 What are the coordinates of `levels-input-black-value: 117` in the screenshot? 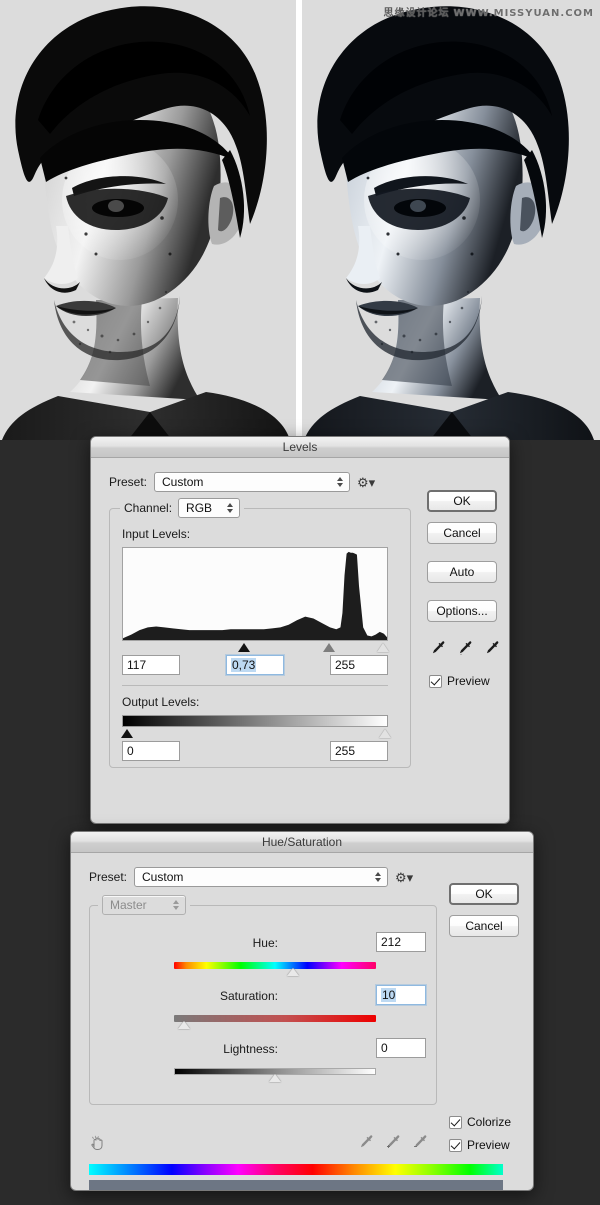 It's located at (137, 665).